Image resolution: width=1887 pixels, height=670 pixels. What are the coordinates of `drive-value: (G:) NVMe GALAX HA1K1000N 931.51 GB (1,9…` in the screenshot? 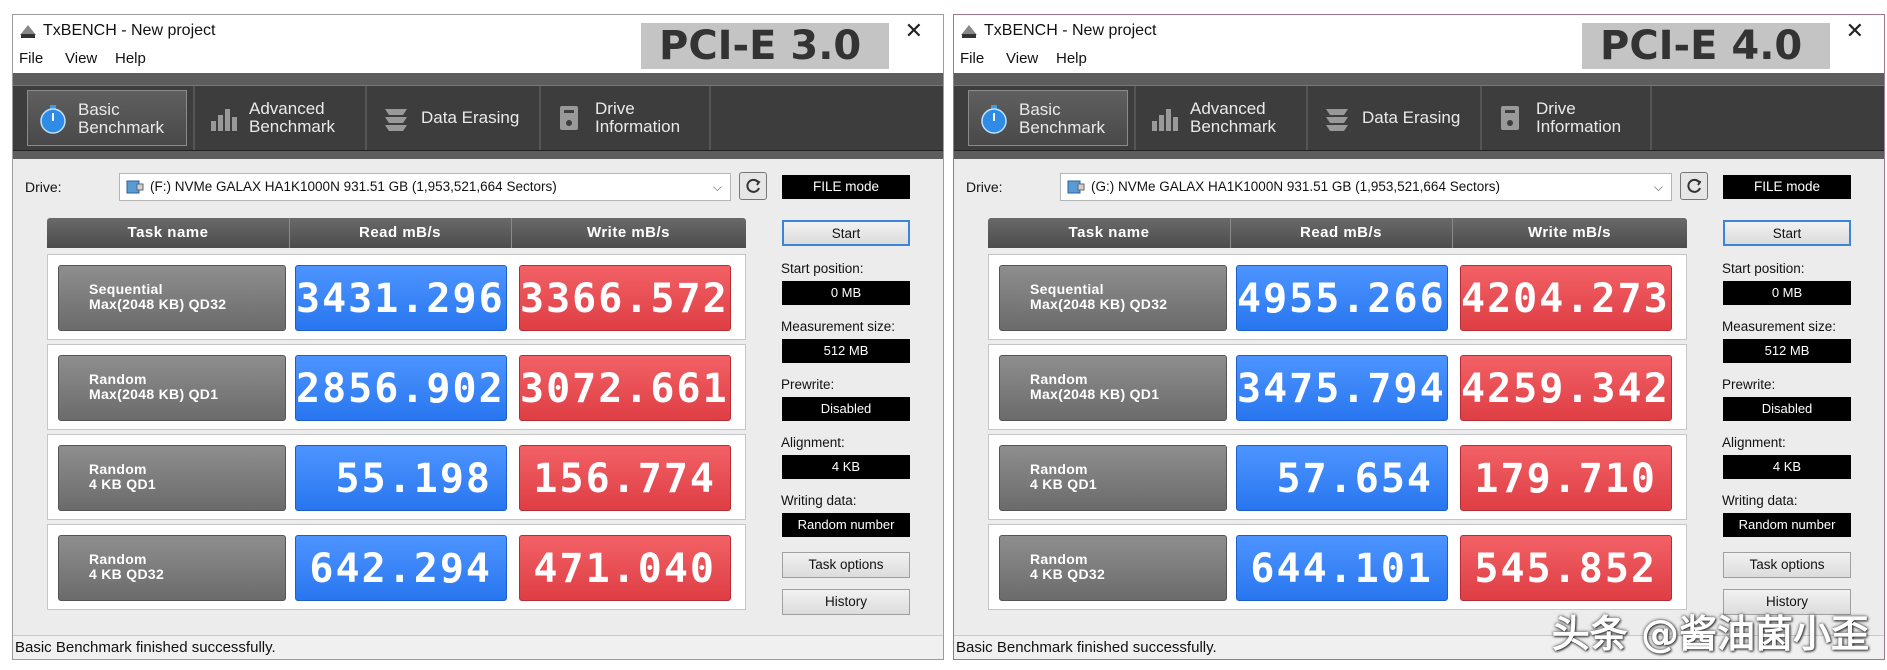 It's located at (1295, 186).